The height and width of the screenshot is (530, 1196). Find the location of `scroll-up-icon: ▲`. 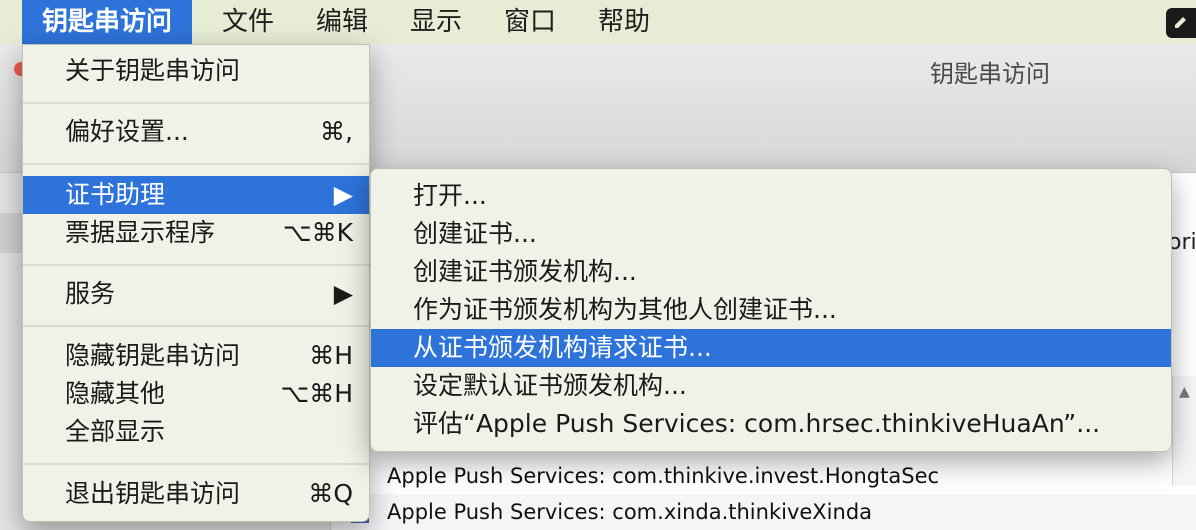

scroll-up-icon: ▲ is located at coordinates (1184, 392).